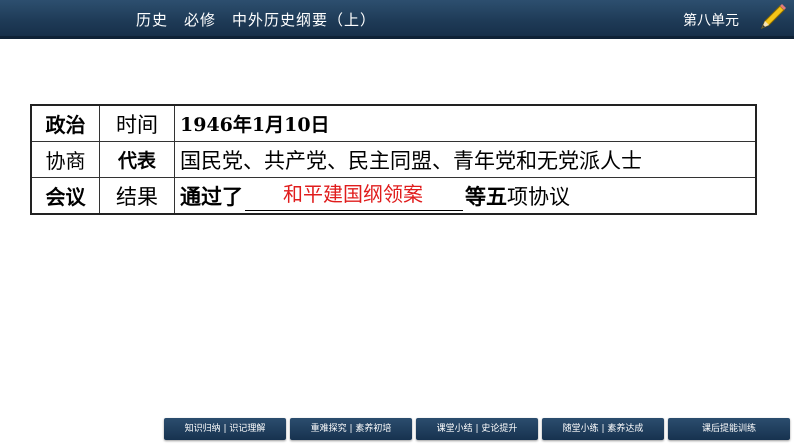 The height and width of the screenshot is (447, 794). What do you see at coordinates (137, 196) in the screenshot?
I see `row-header-result: 结果` at bounding box center [137, 196].